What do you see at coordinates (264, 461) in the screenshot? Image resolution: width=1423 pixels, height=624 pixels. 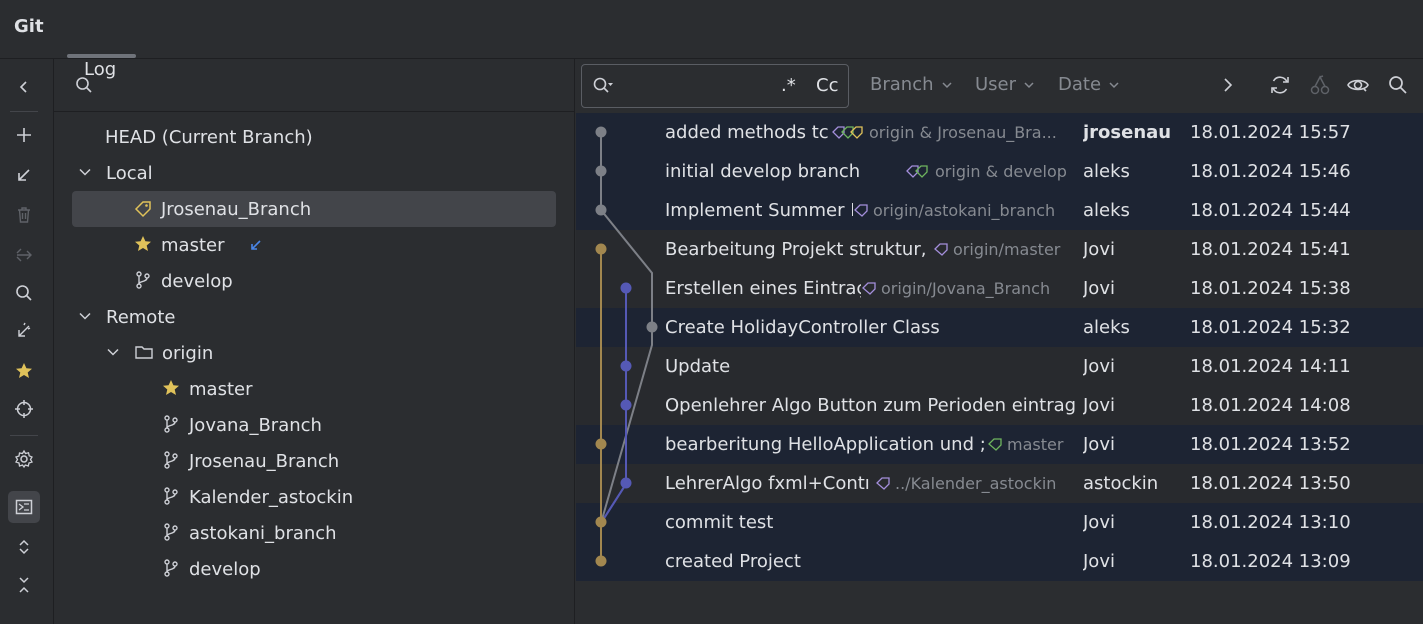 I see `branch-name: Jrosenau_Branch` at bounding box center [264, 461].